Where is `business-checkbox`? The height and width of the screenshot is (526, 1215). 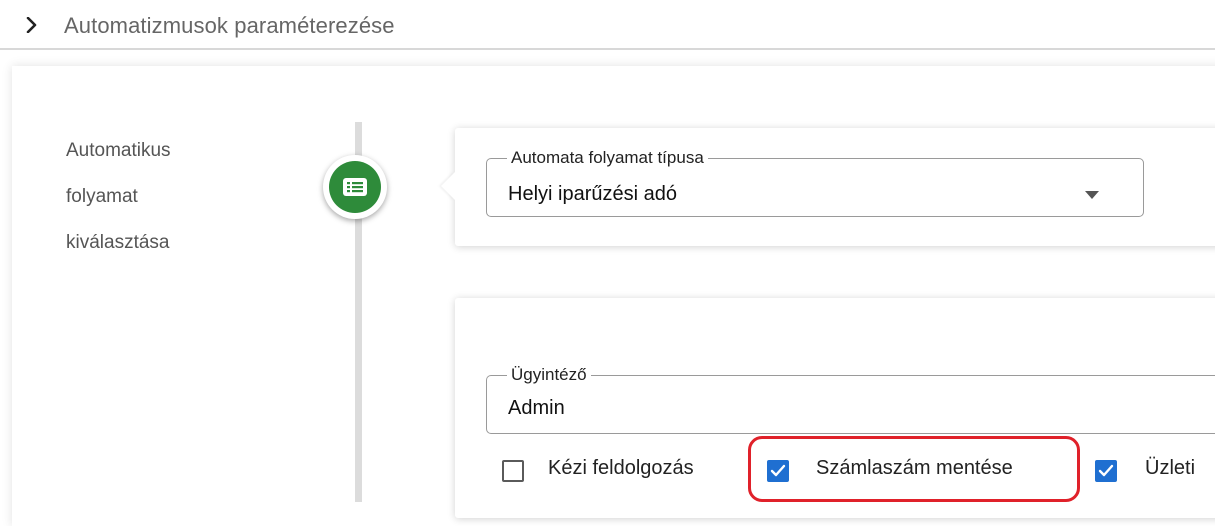 business-checkbox is located at coordinates (1106, 471).